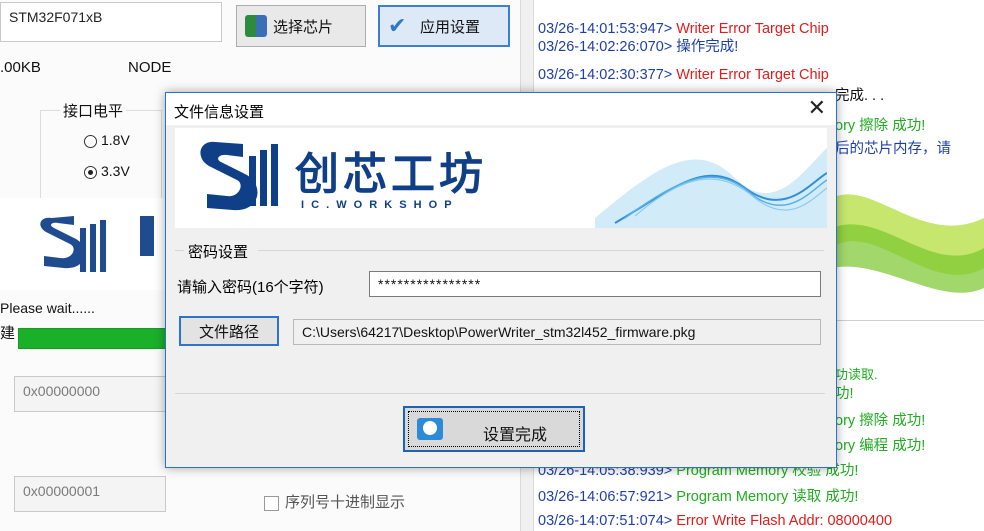  I want to click on password-group-label: 密码设置, so click(218, 252).